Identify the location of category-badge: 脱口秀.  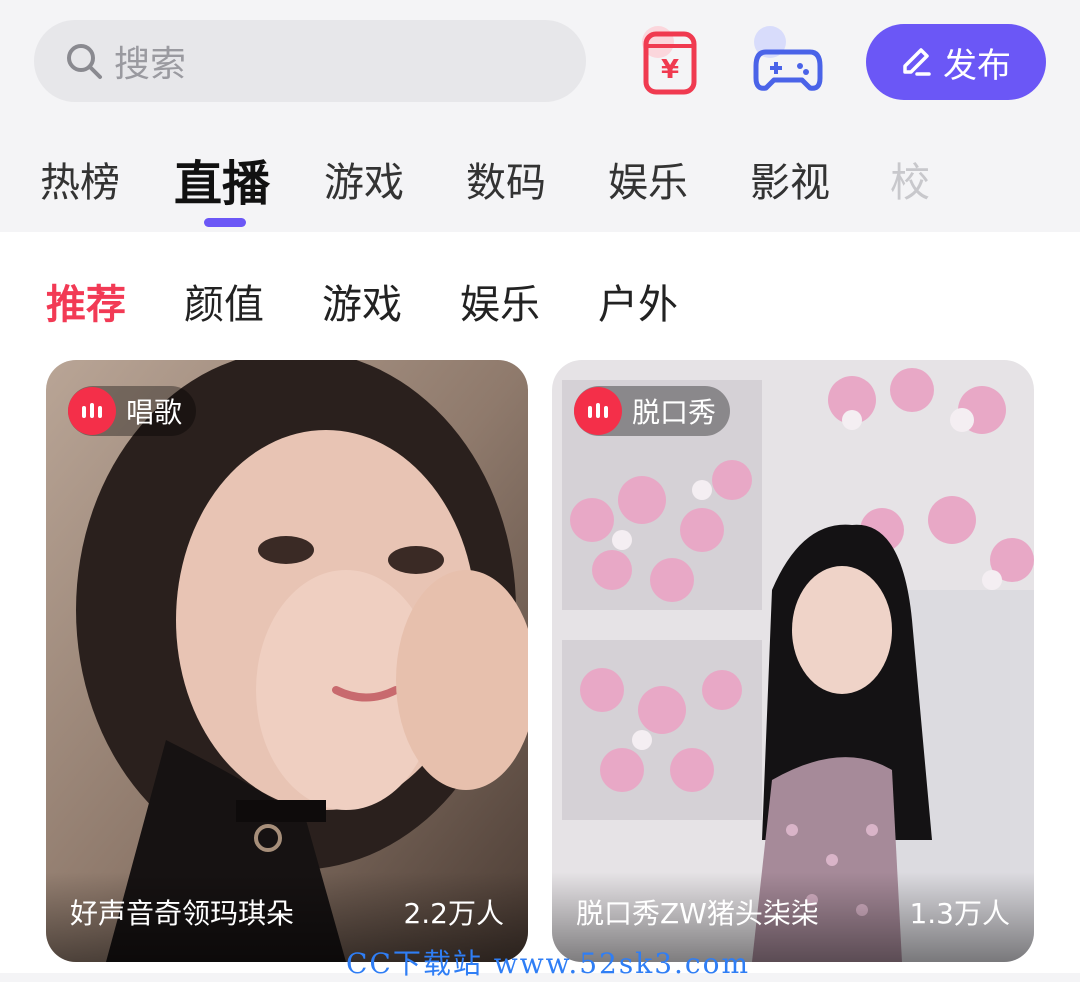
(652, 411).